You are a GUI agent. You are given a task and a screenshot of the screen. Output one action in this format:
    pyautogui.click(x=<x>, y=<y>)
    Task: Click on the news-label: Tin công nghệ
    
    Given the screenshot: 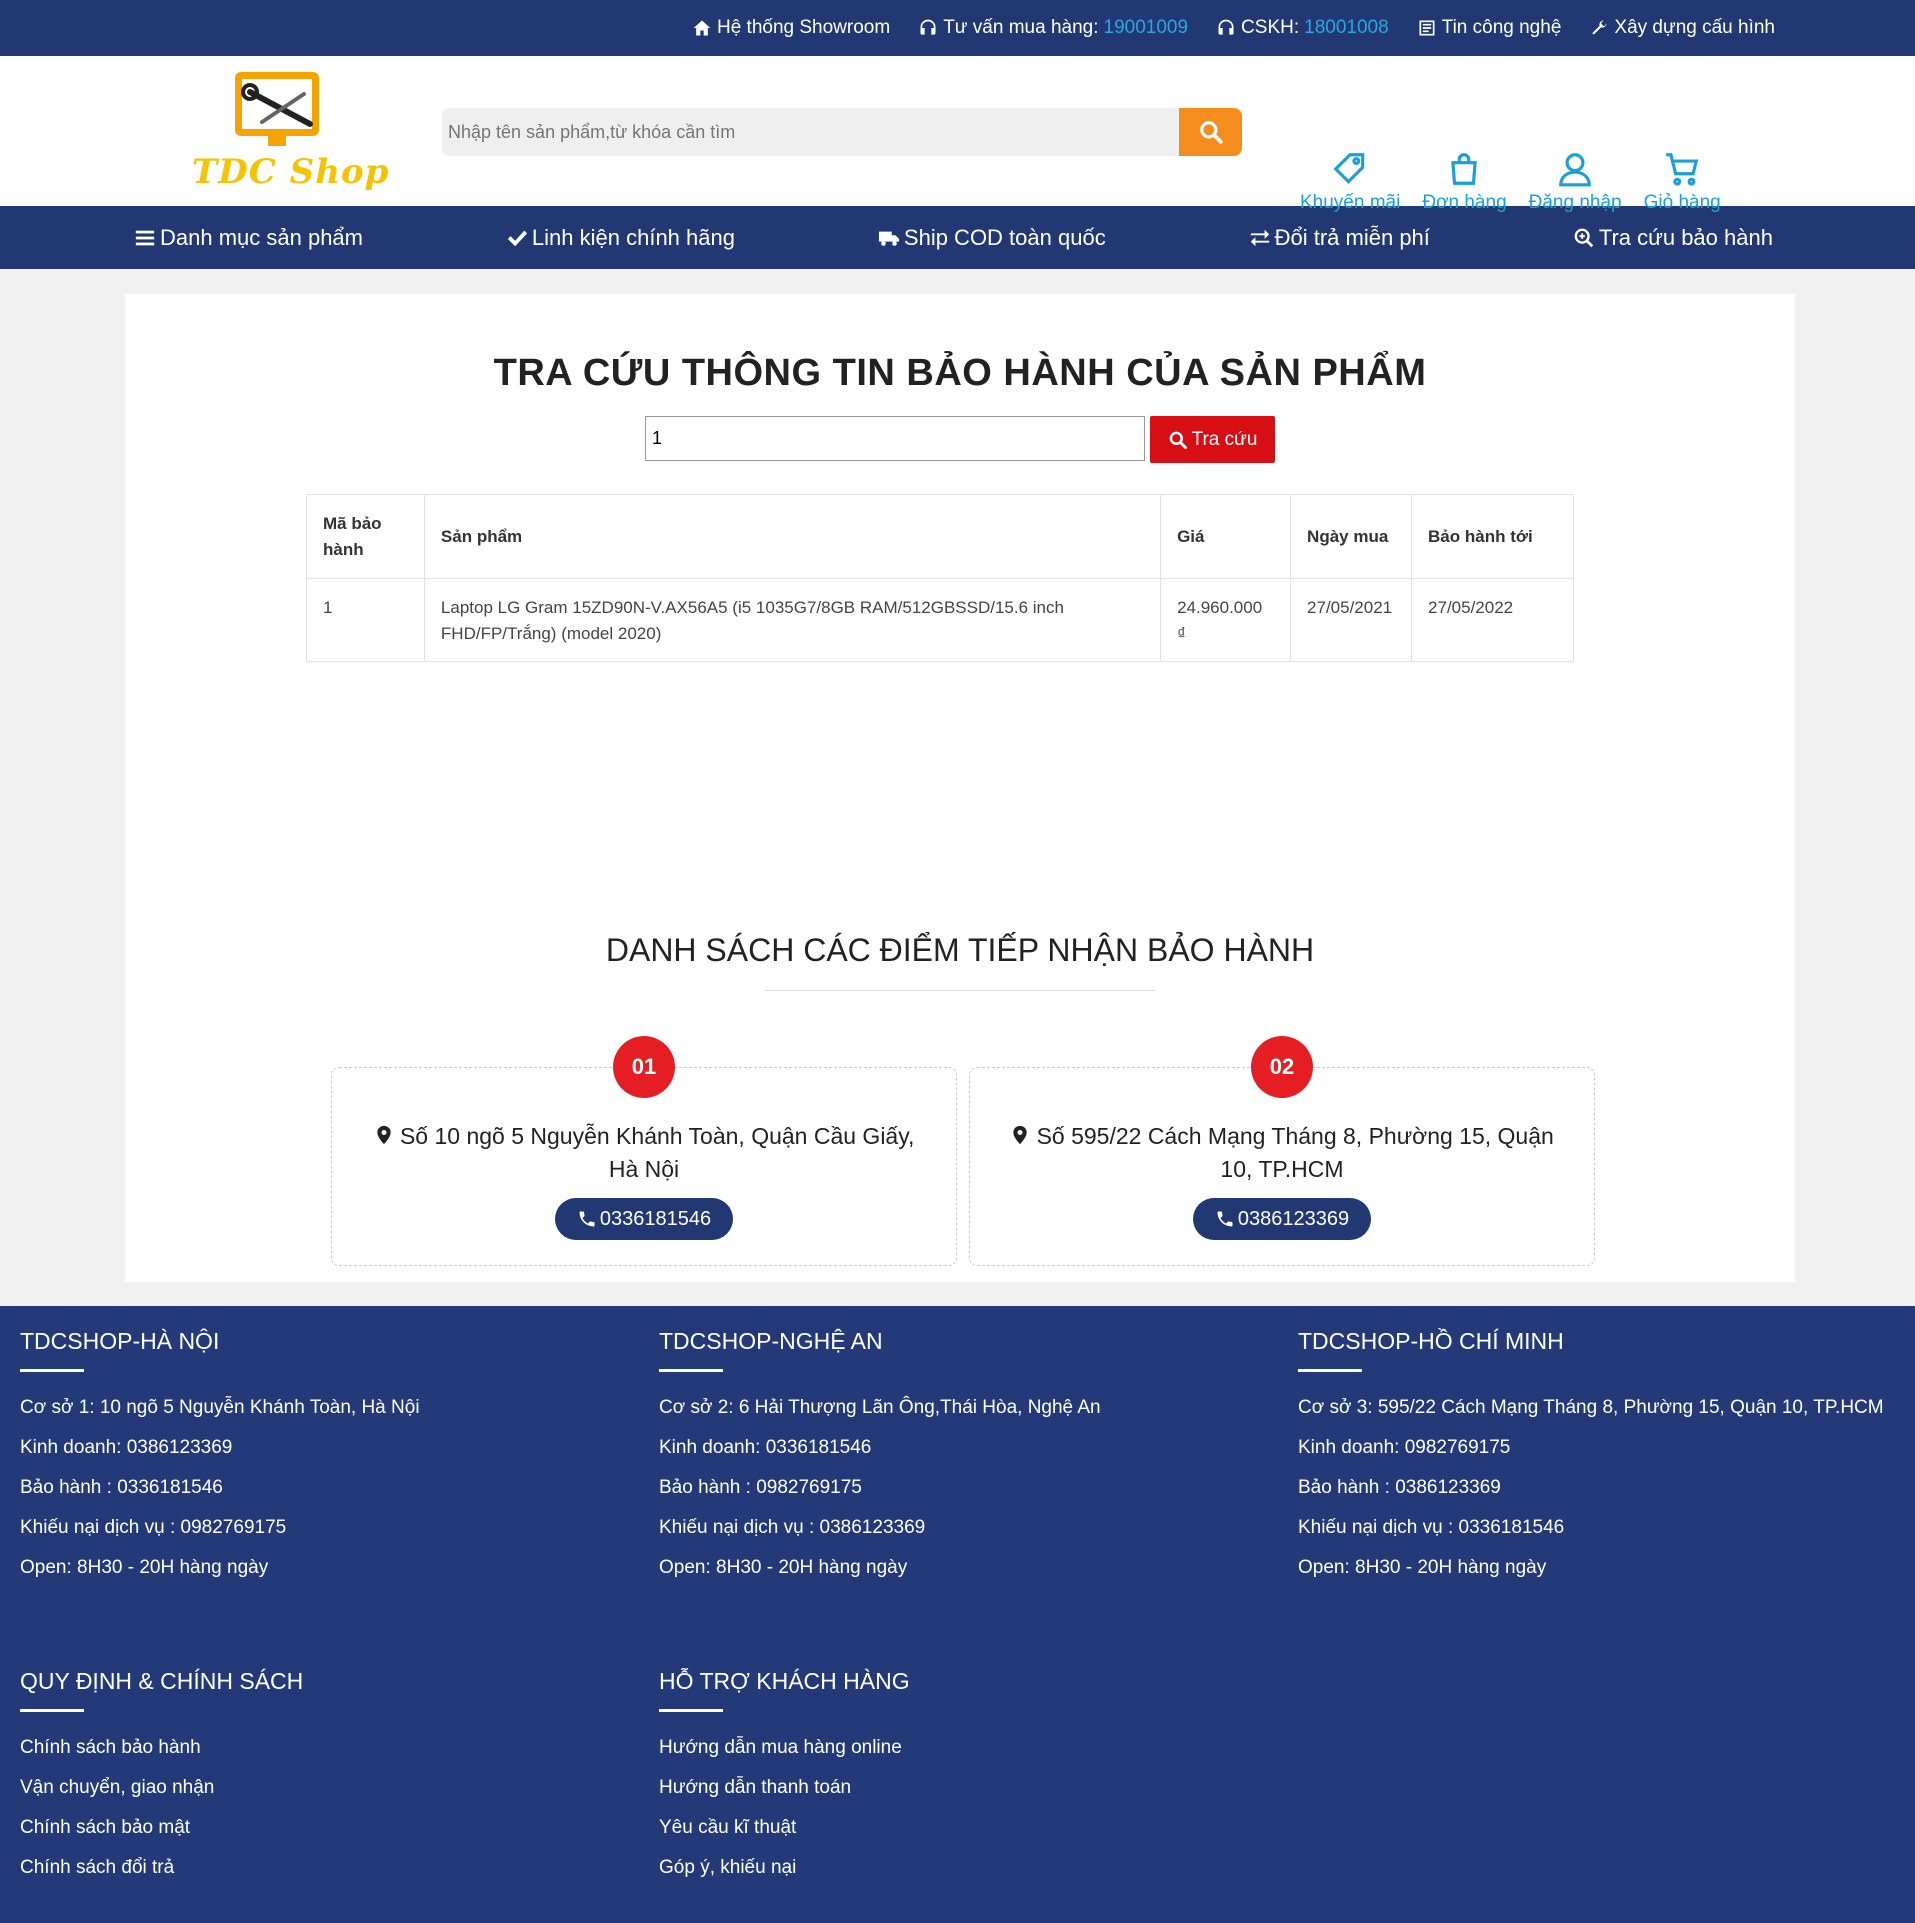 What is the action you would take?
    pyautogui.click(x=1501, y=27)
    